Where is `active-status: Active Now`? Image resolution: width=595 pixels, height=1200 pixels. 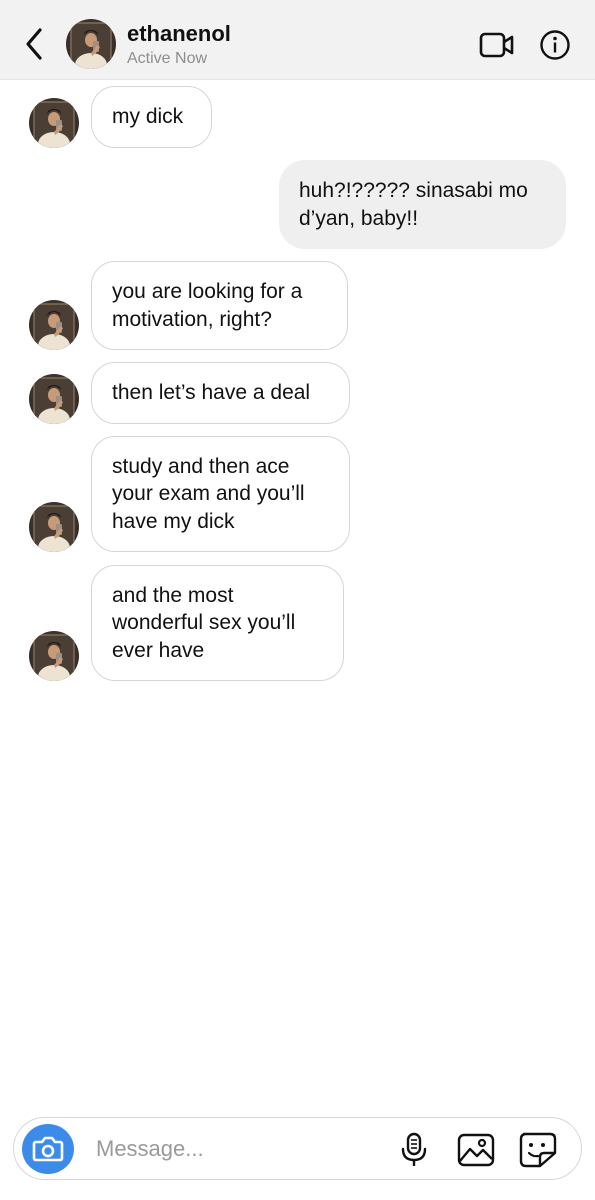
active-status: Active Now is located at coordinates (167, 58).